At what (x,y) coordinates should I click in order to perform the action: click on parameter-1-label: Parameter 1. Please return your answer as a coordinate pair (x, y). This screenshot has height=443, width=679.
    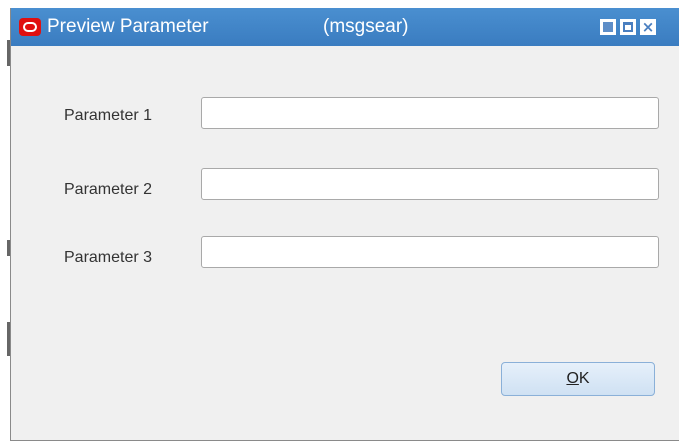
    Looking at the image, I should click on (108, 115).